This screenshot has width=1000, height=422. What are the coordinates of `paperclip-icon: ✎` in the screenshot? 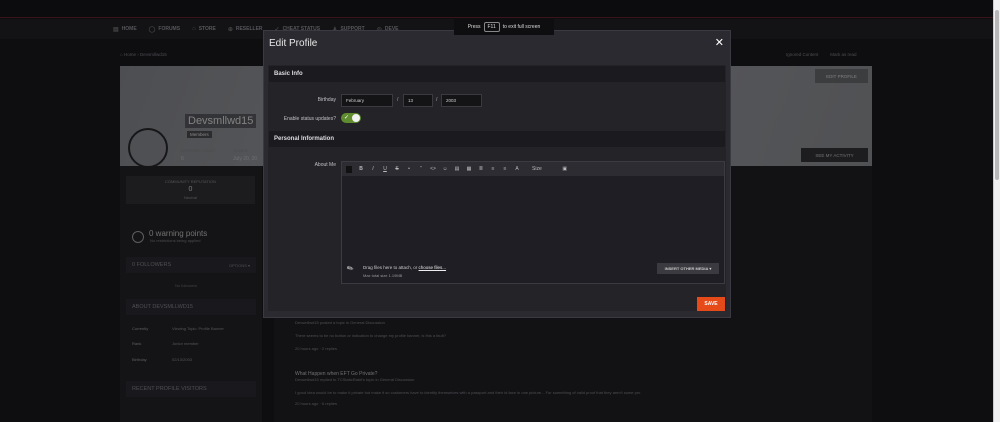 It's located at (350, 268).